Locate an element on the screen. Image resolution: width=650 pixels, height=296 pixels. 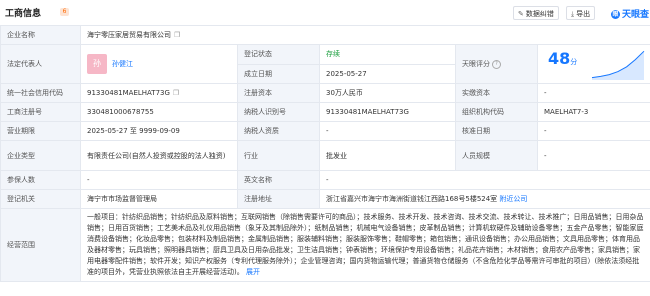
credit-code-label: 统一社会信用代码 is located at coordinates (40, 93).